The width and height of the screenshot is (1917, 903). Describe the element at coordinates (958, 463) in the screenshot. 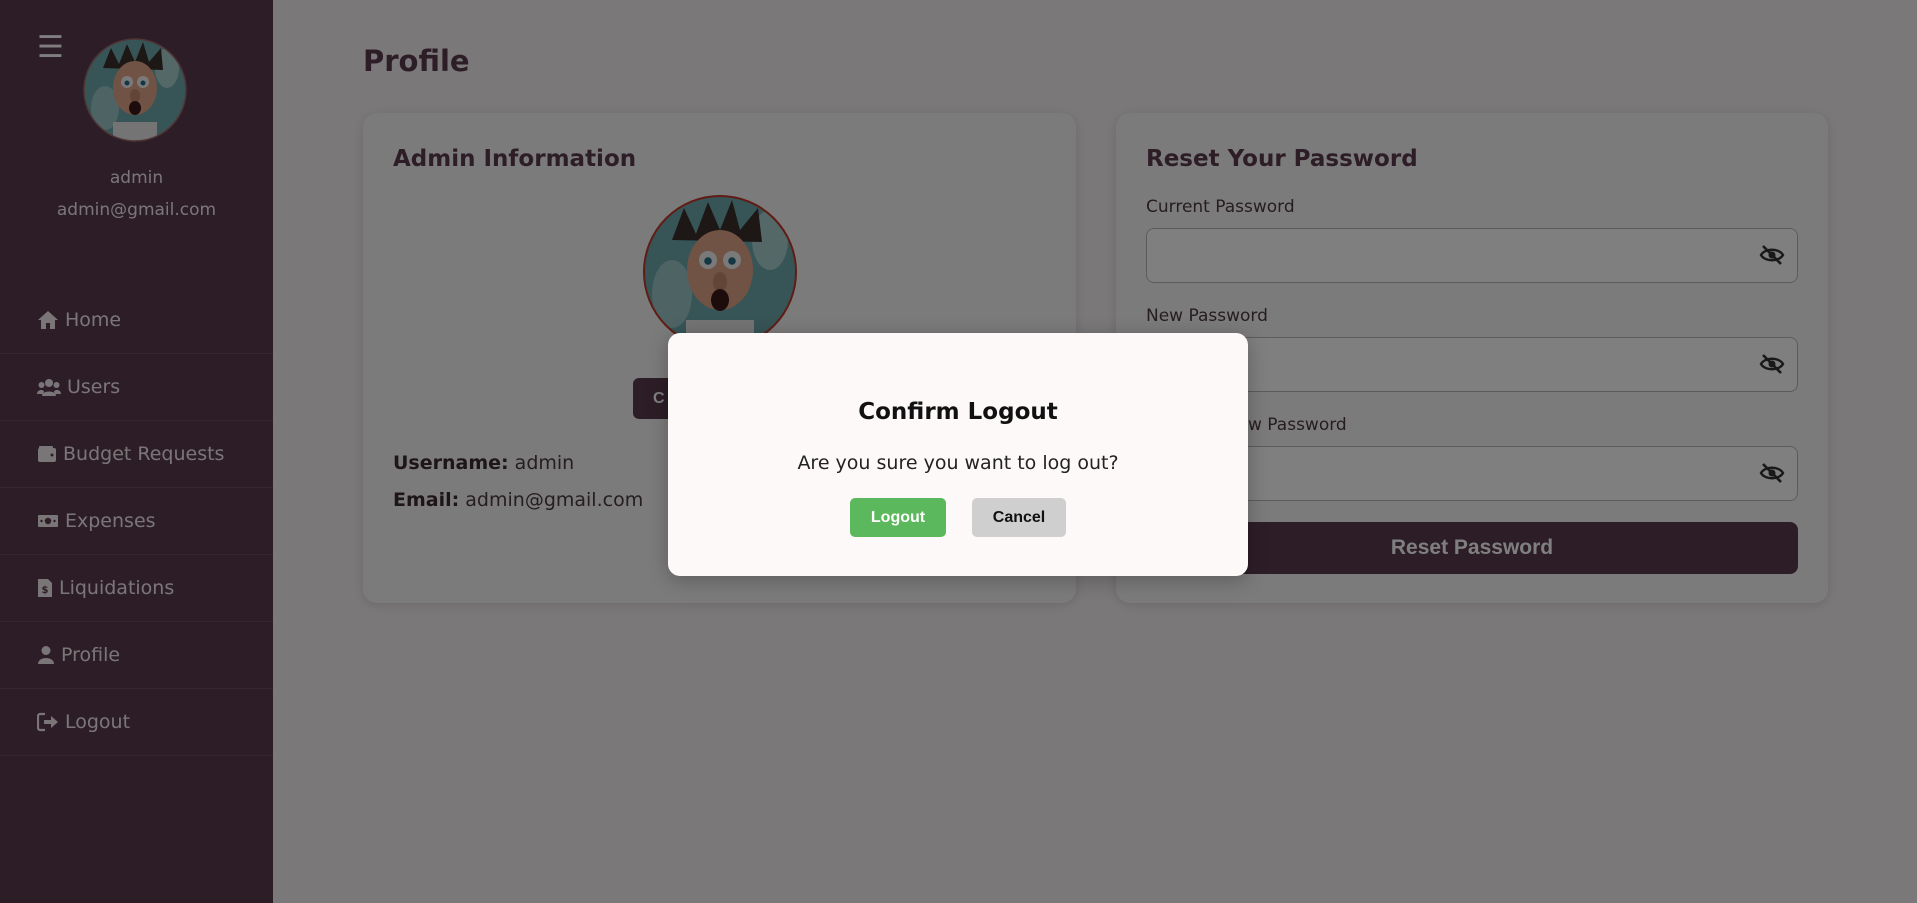

I see `modal-message: Are you sure you want to log out?` at that location.